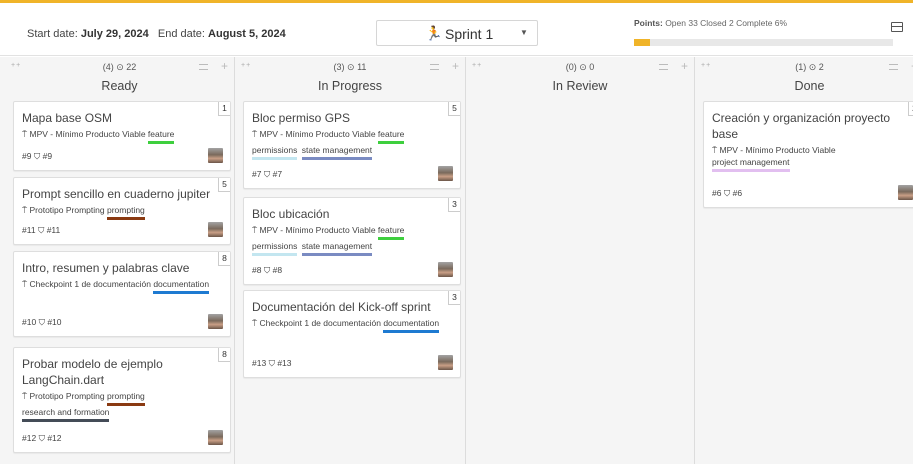 This screenshot has height=464, width=913. What do you see at coordinates (277, 174) in the screenshot?
I see `issue-ref: #7` at bounding box center [277, 174].